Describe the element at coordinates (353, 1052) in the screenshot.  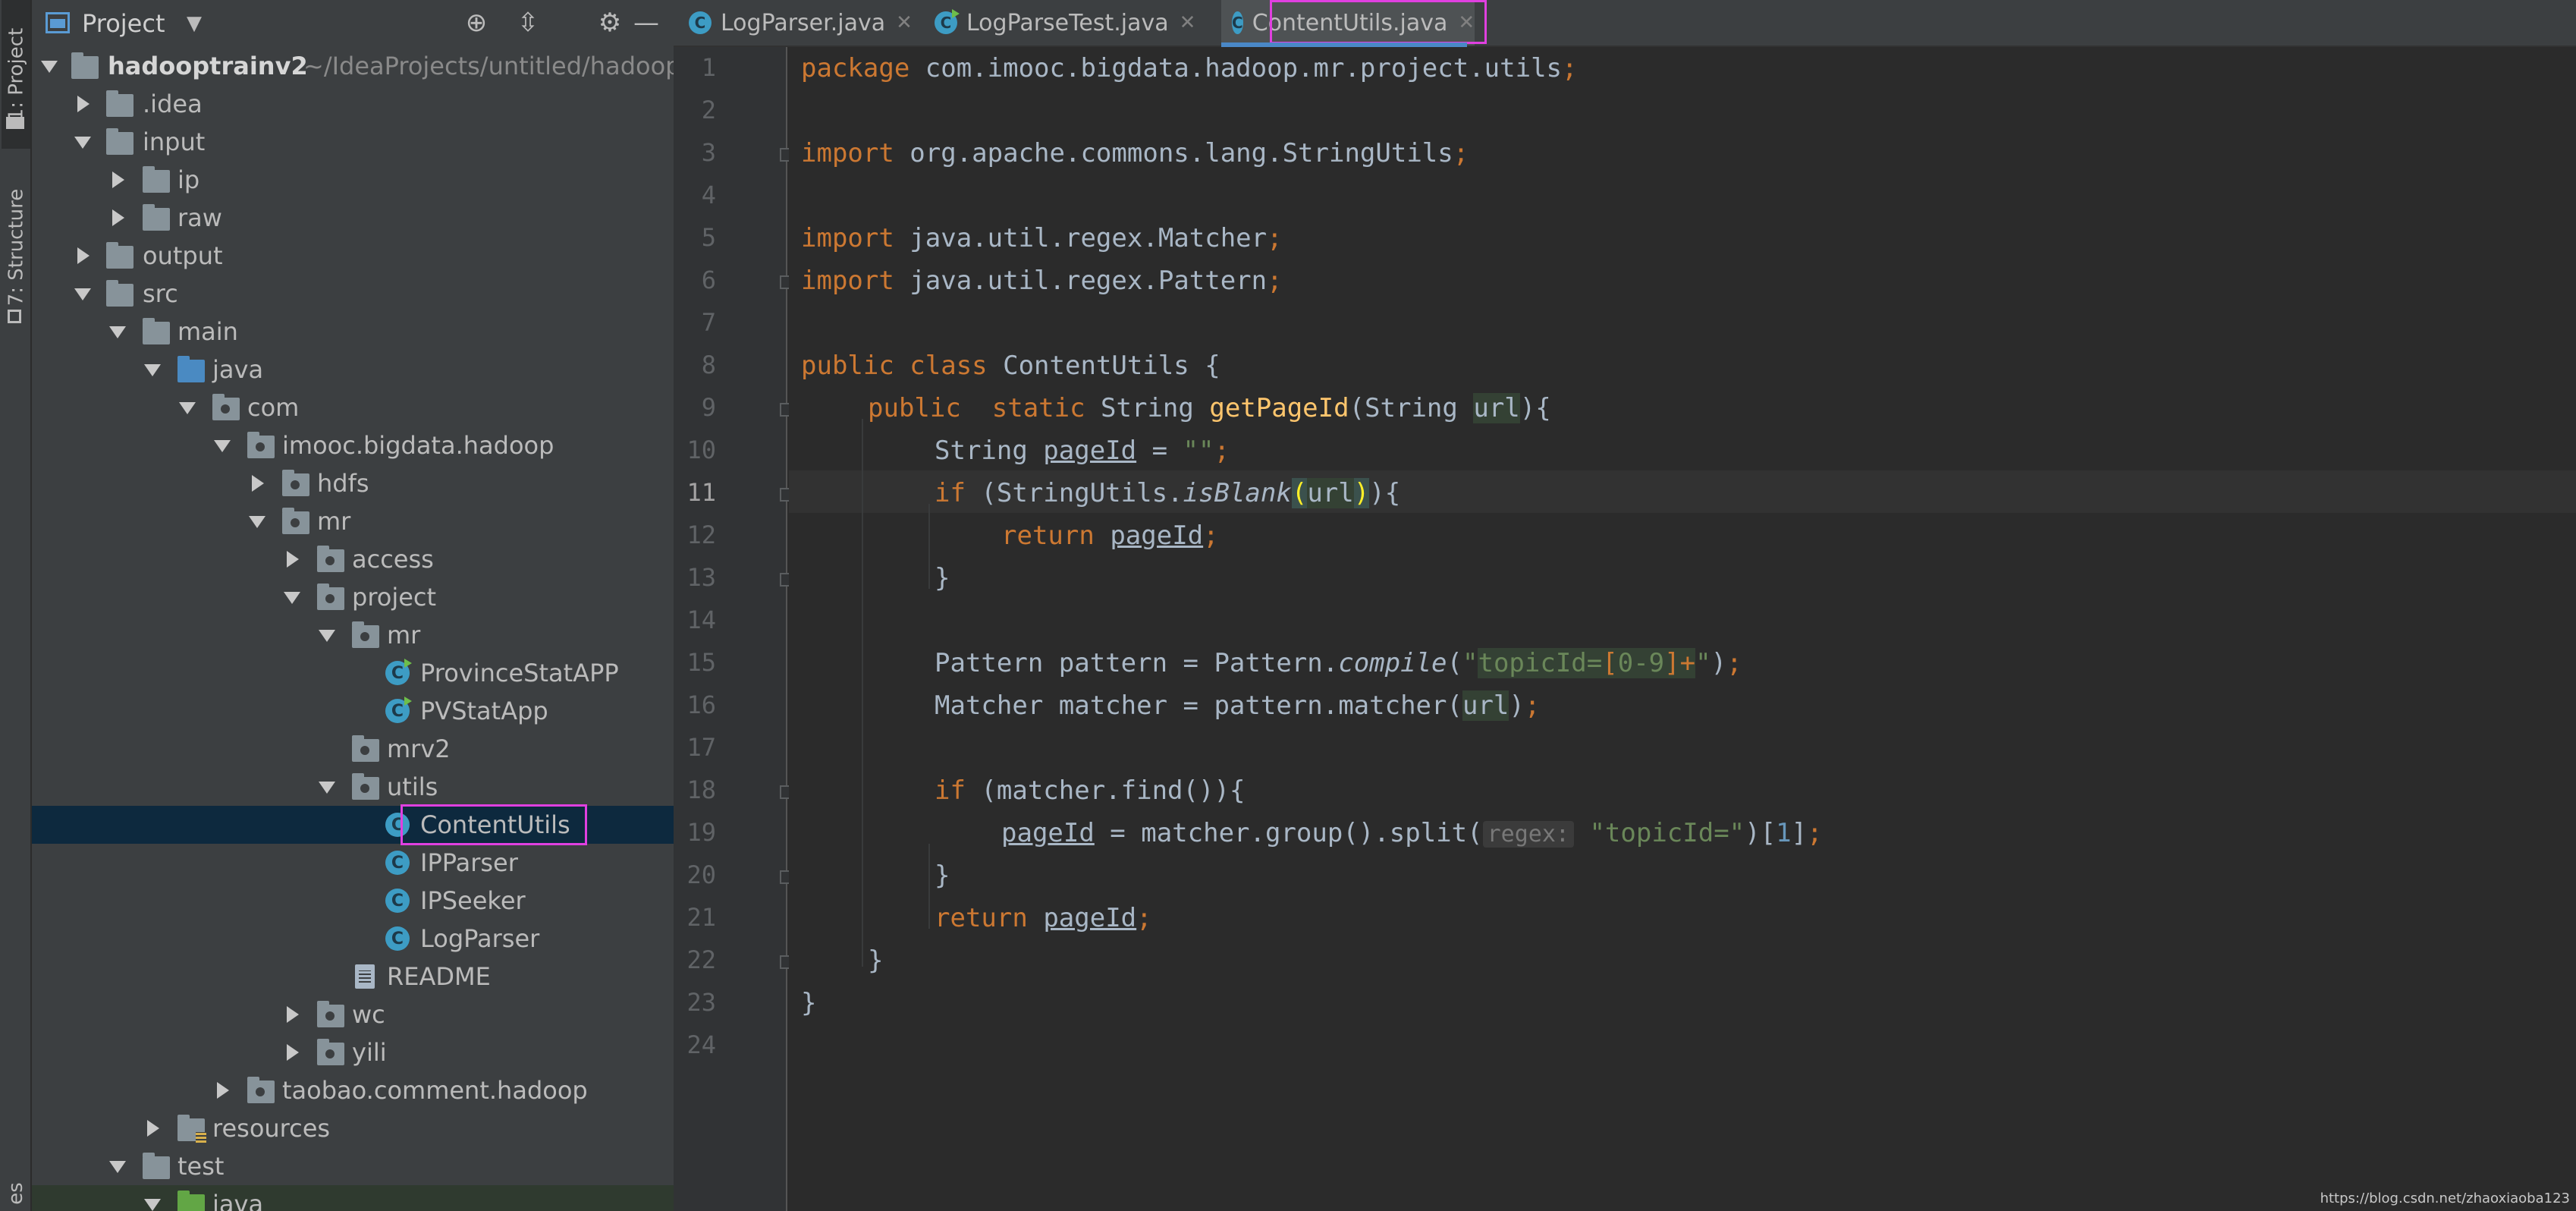
I see `tree-node-yili: yili` at that location.